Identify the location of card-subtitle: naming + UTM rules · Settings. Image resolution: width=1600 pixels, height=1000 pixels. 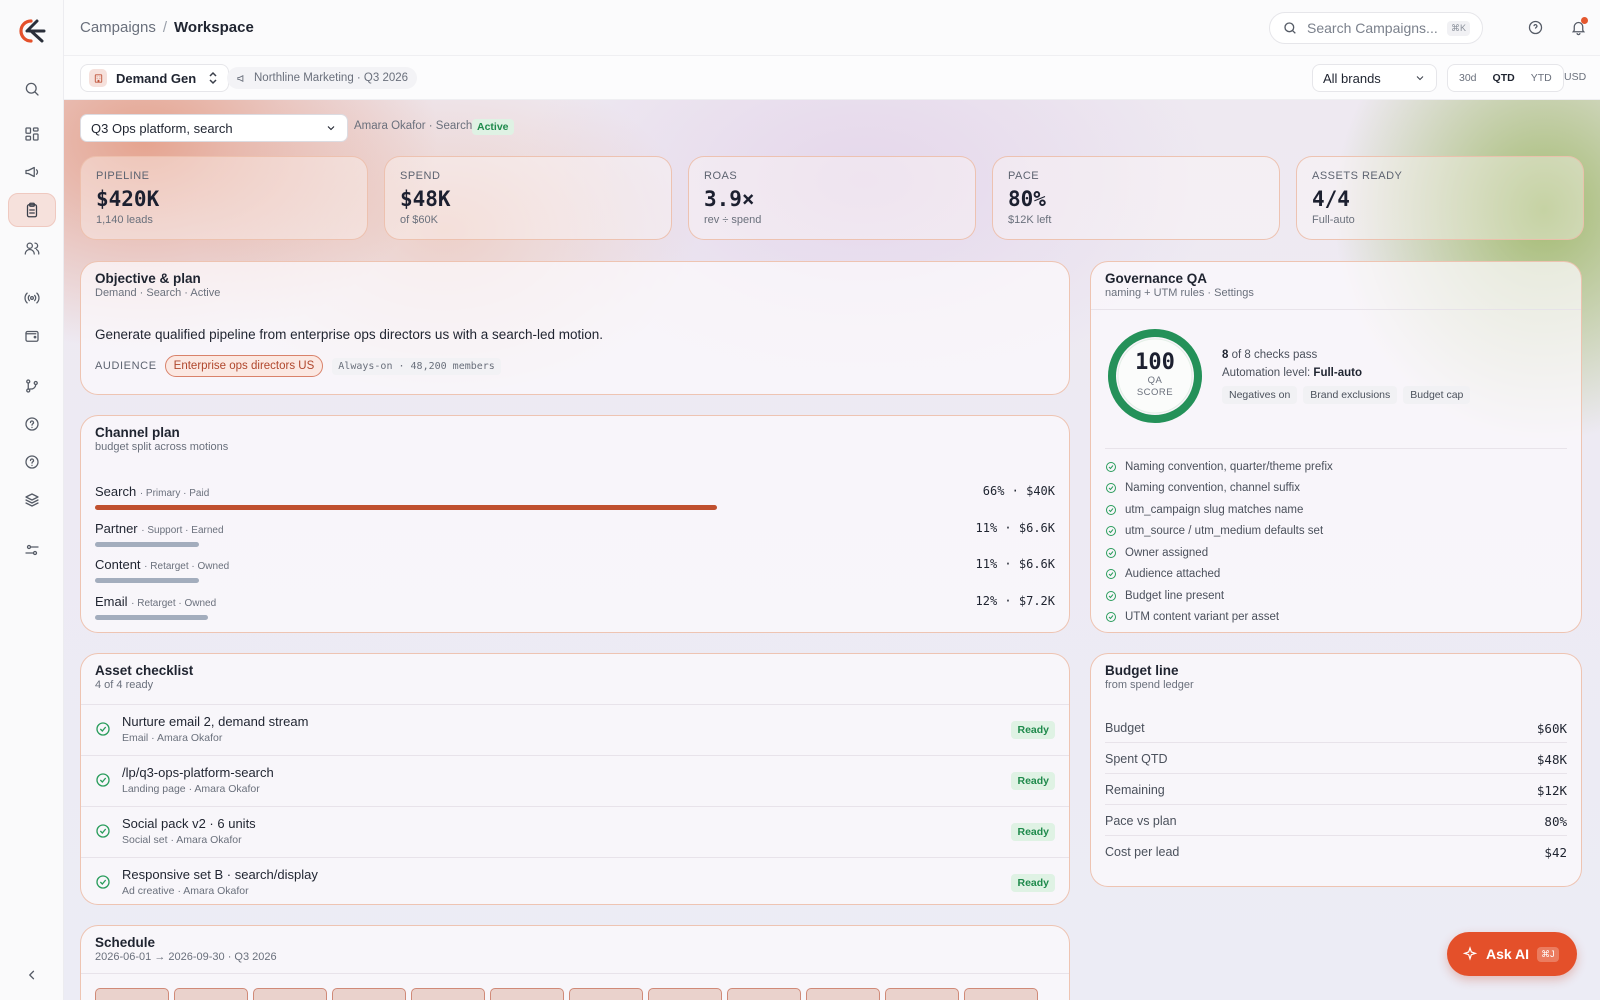
(1336, 293).